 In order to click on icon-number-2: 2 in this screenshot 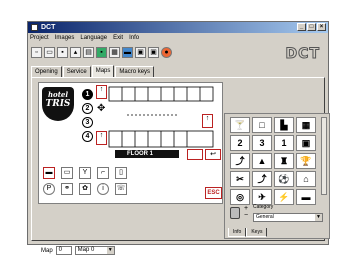, I will do `click(240, 143)`.